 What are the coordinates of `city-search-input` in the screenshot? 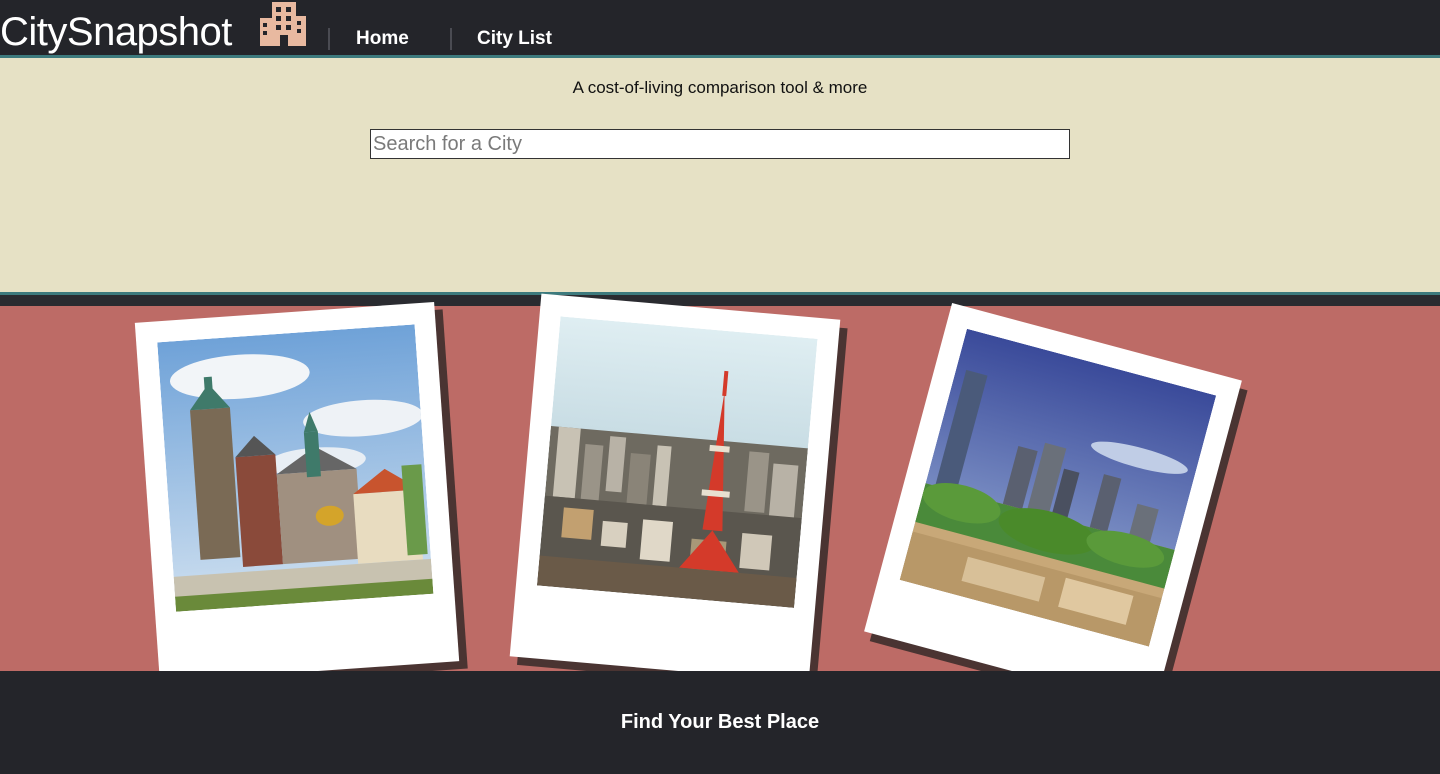 It's located at (720, 144).